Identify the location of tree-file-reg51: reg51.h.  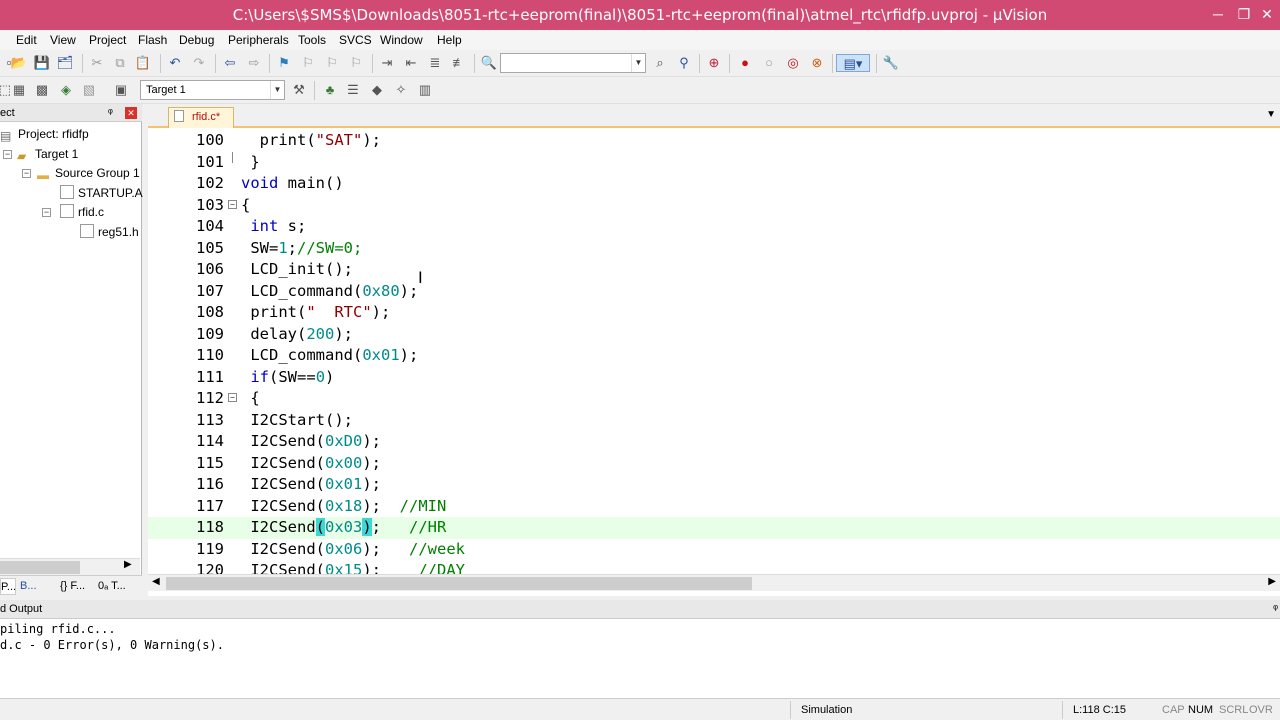
(109, 232).